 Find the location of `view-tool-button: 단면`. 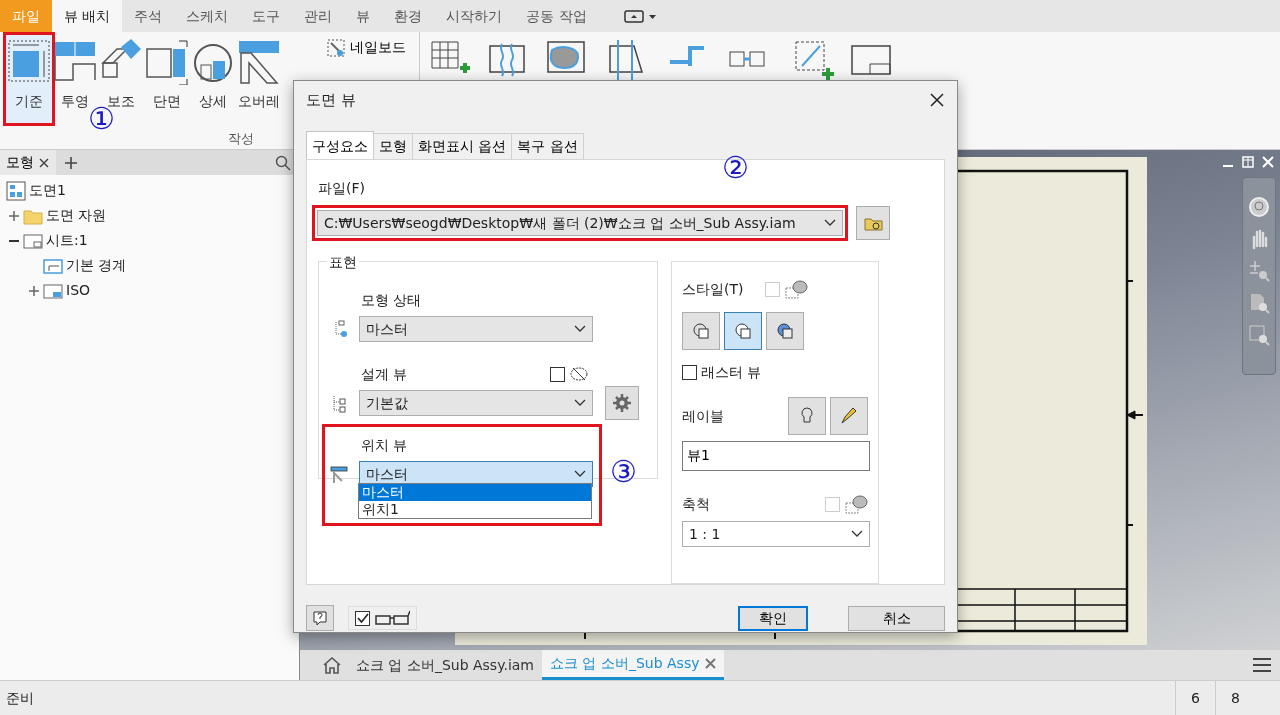

view-tool-button: 단면 is located at coordinates (167, 79).